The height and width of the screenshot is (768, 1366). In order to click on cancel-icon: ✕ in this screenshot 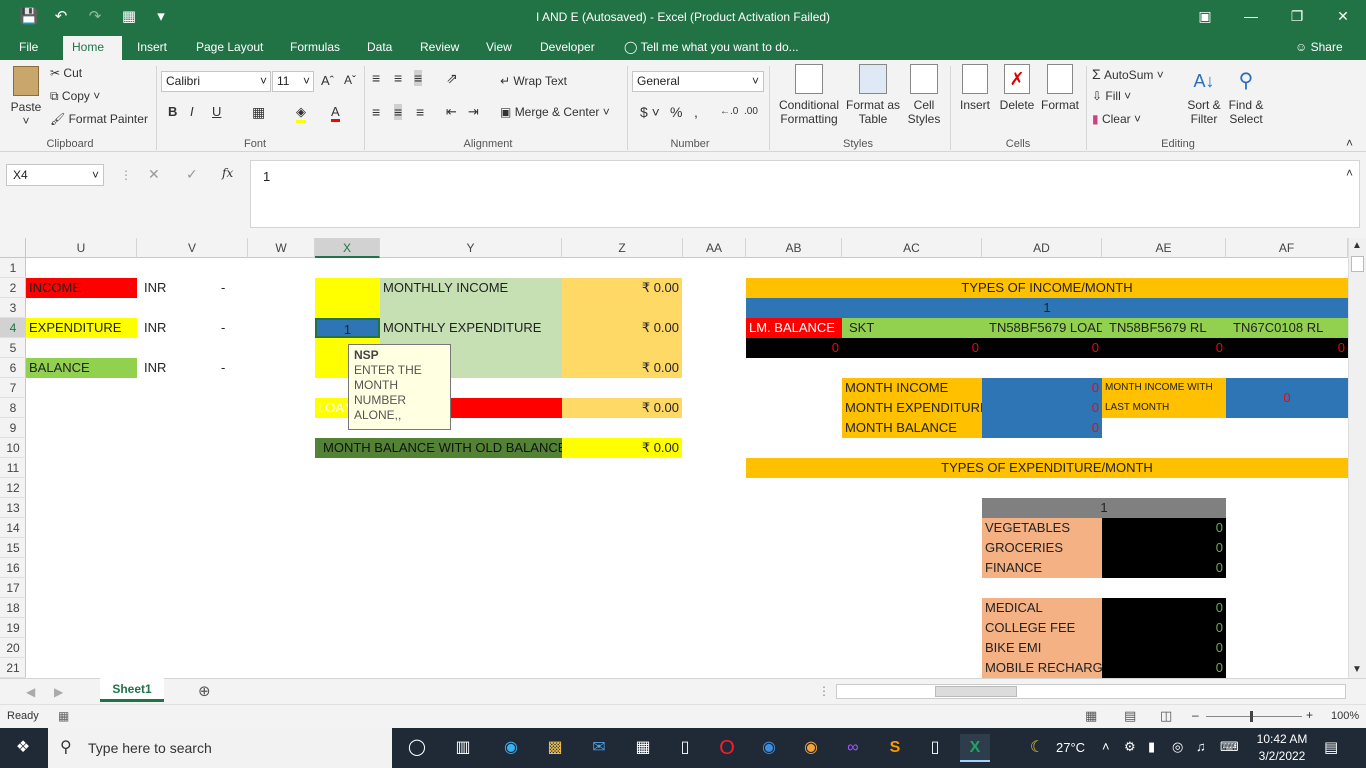, I will do `click(154, 174)`.